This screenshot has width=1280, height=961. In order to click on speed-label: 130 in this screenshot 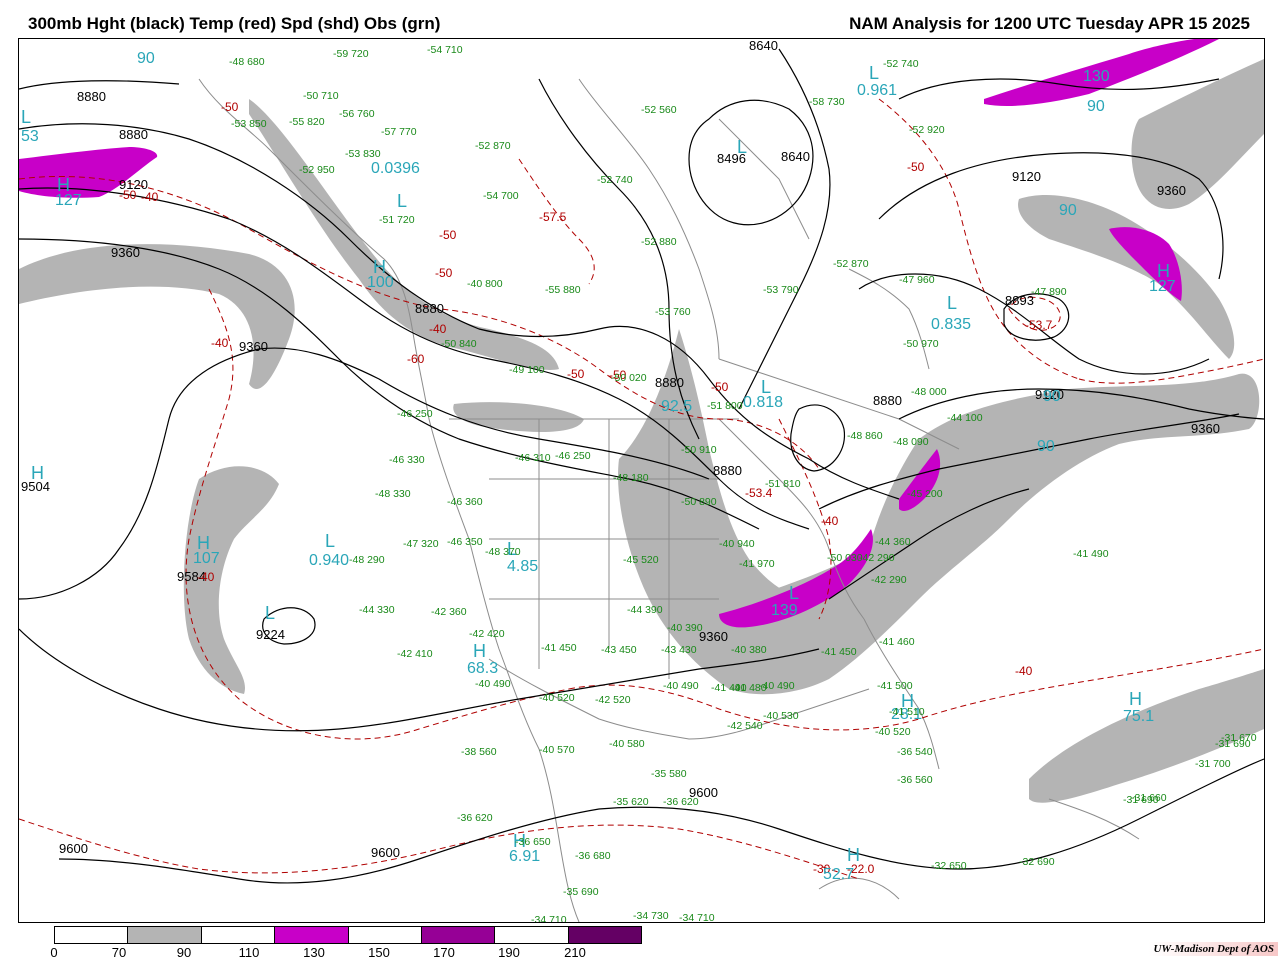, I will do `click(1096, 76)`.